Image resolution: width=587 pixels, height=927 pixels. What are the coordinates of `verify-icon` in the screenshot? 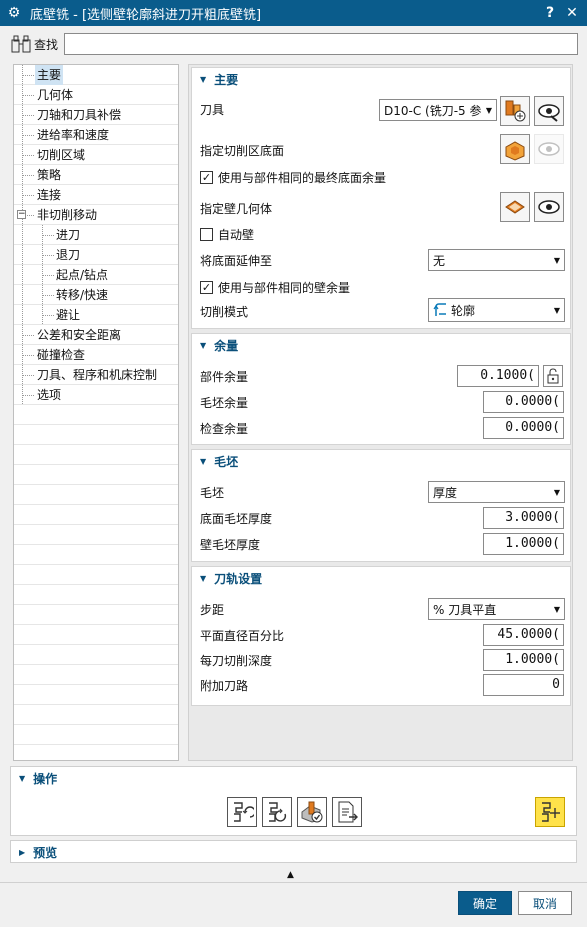 It's located at (312, 812).